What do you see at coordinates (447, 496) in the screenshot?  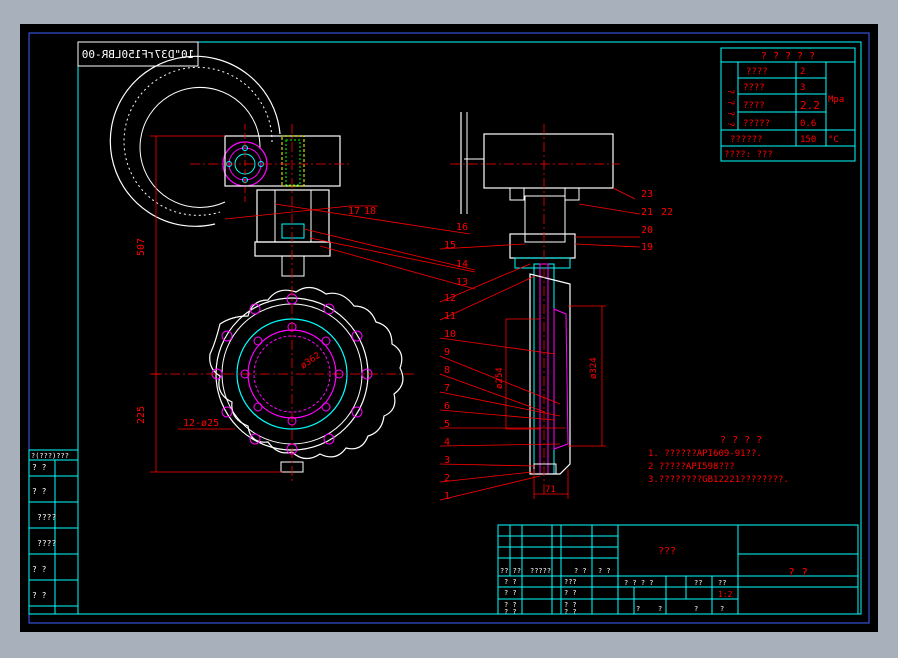 I see `label-1: 1` at bounding box center [447, 496].